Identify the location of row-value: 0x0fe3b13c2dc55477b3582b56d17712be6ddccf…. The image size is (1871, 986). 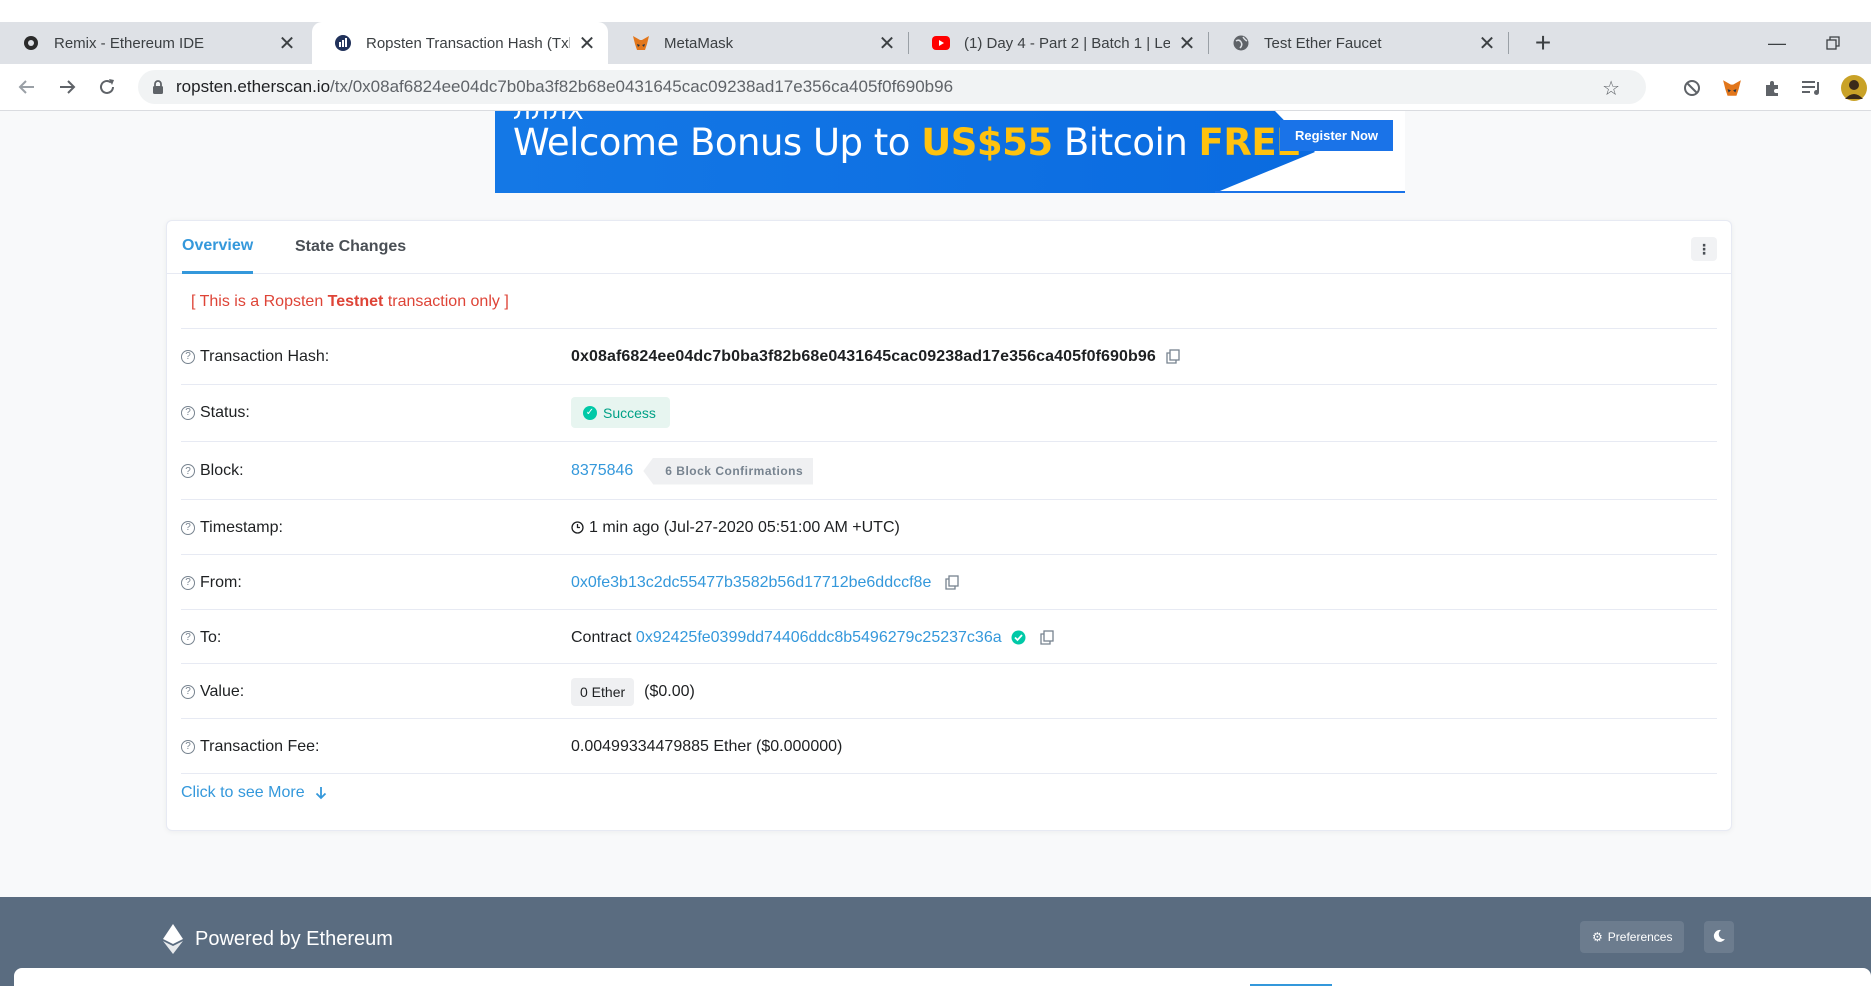
(765, 582).